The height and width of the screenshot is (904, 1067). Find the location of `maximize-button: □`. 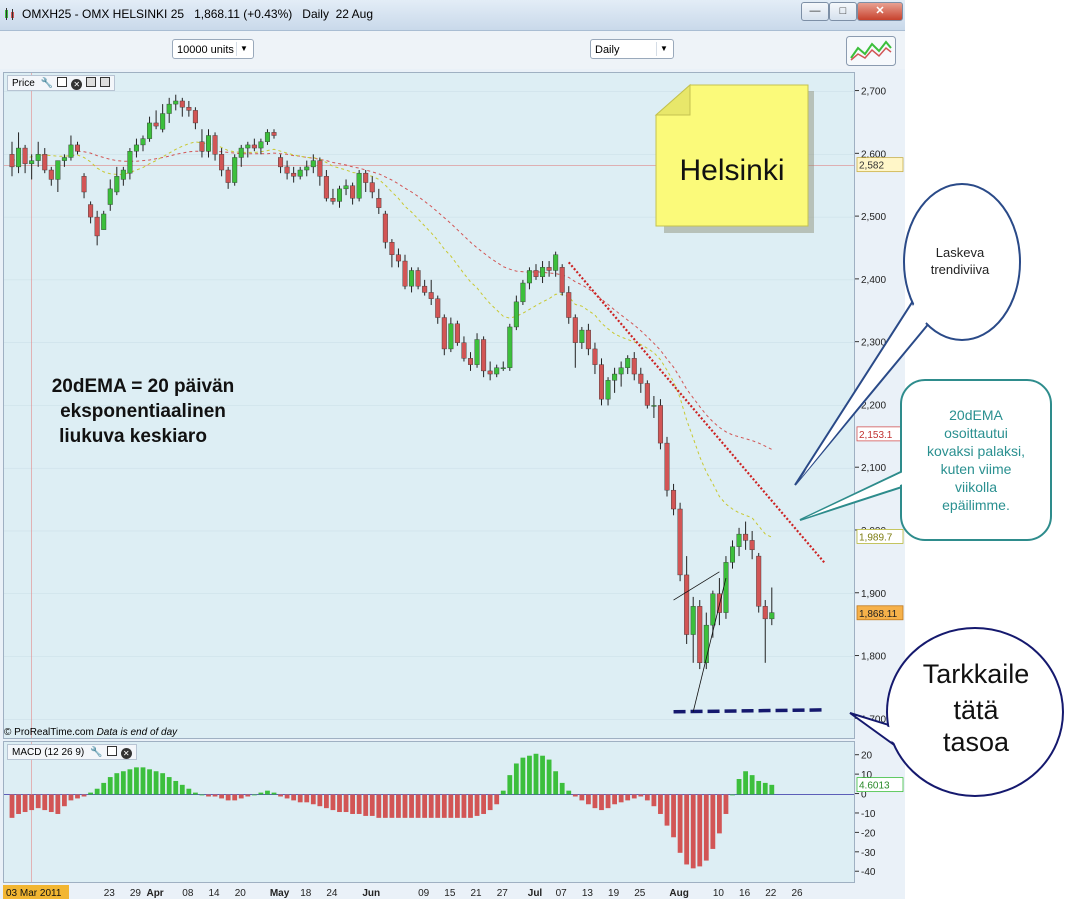

maximize-button: □ is located at coordinates (843, 11).